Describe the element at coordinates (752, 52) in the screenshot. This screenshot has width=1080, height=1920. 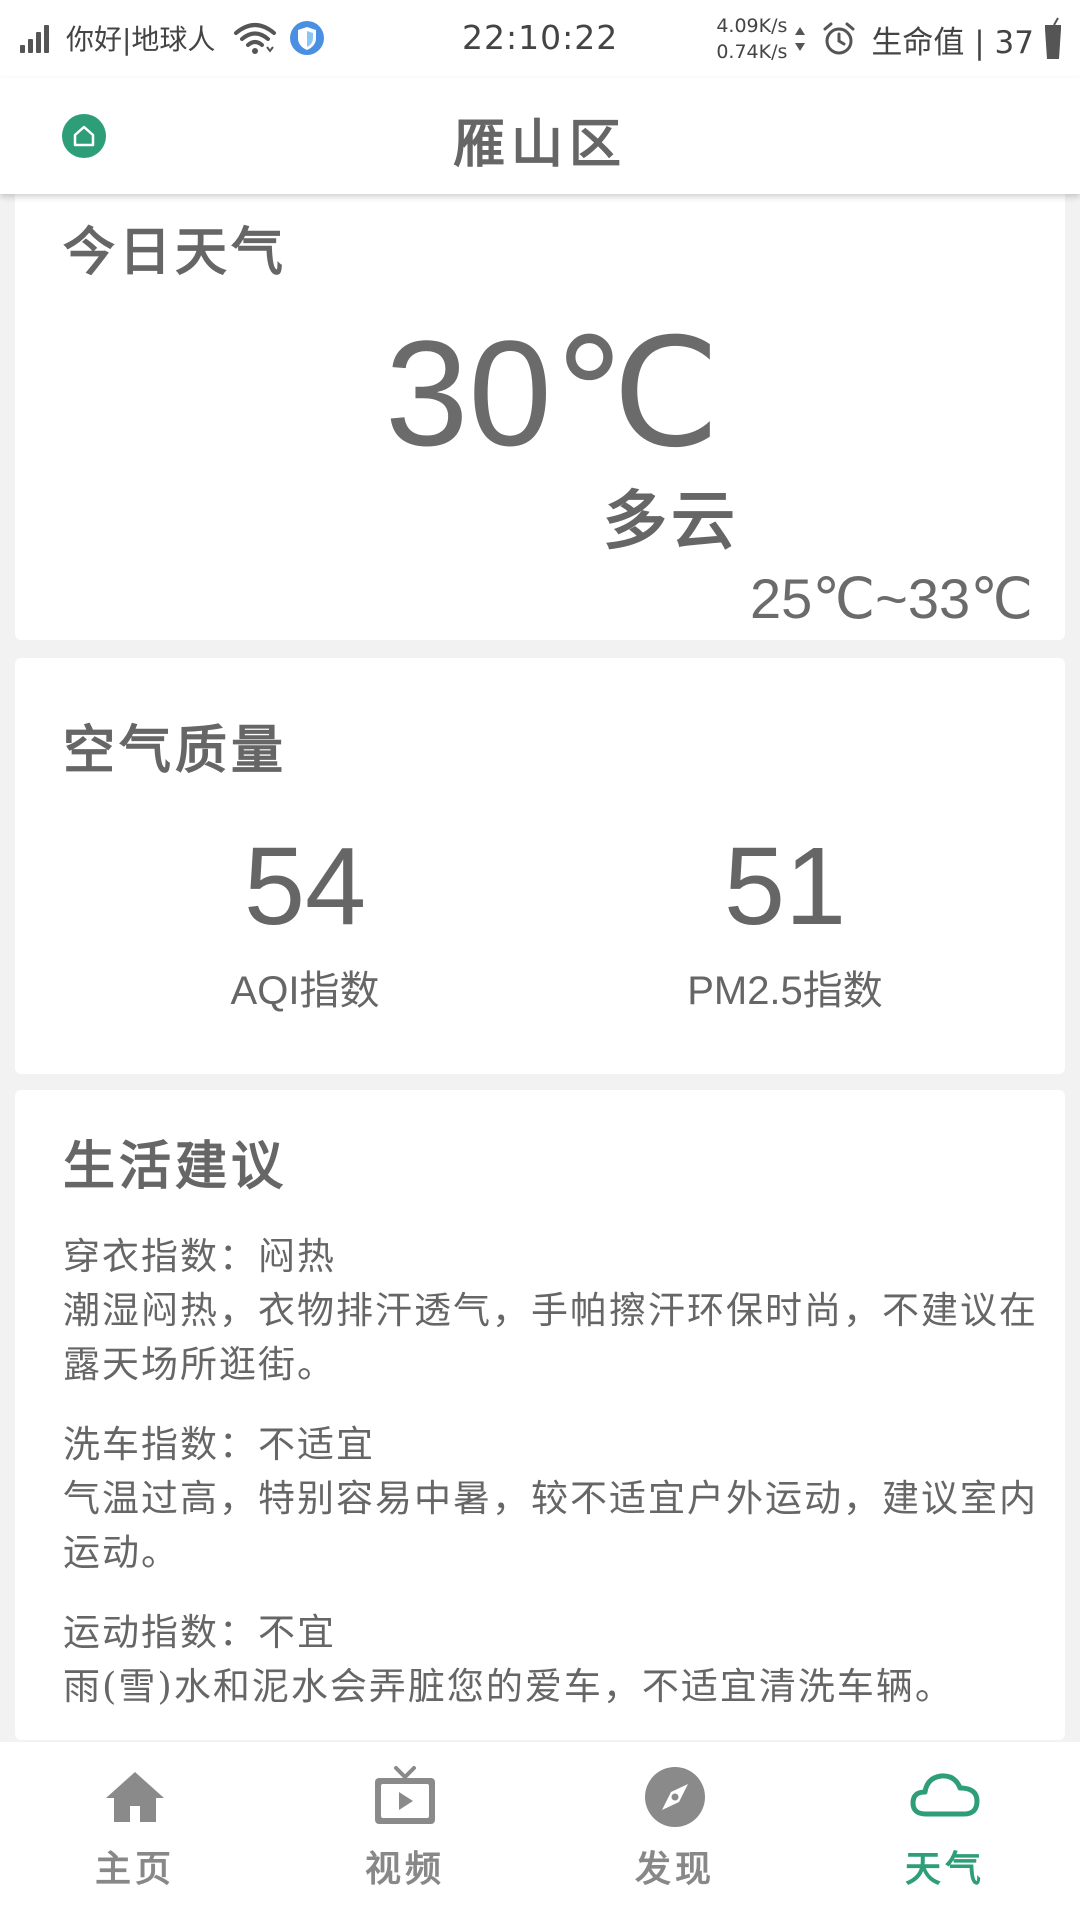
I see `speed-down: 0.74K/s` at that location.